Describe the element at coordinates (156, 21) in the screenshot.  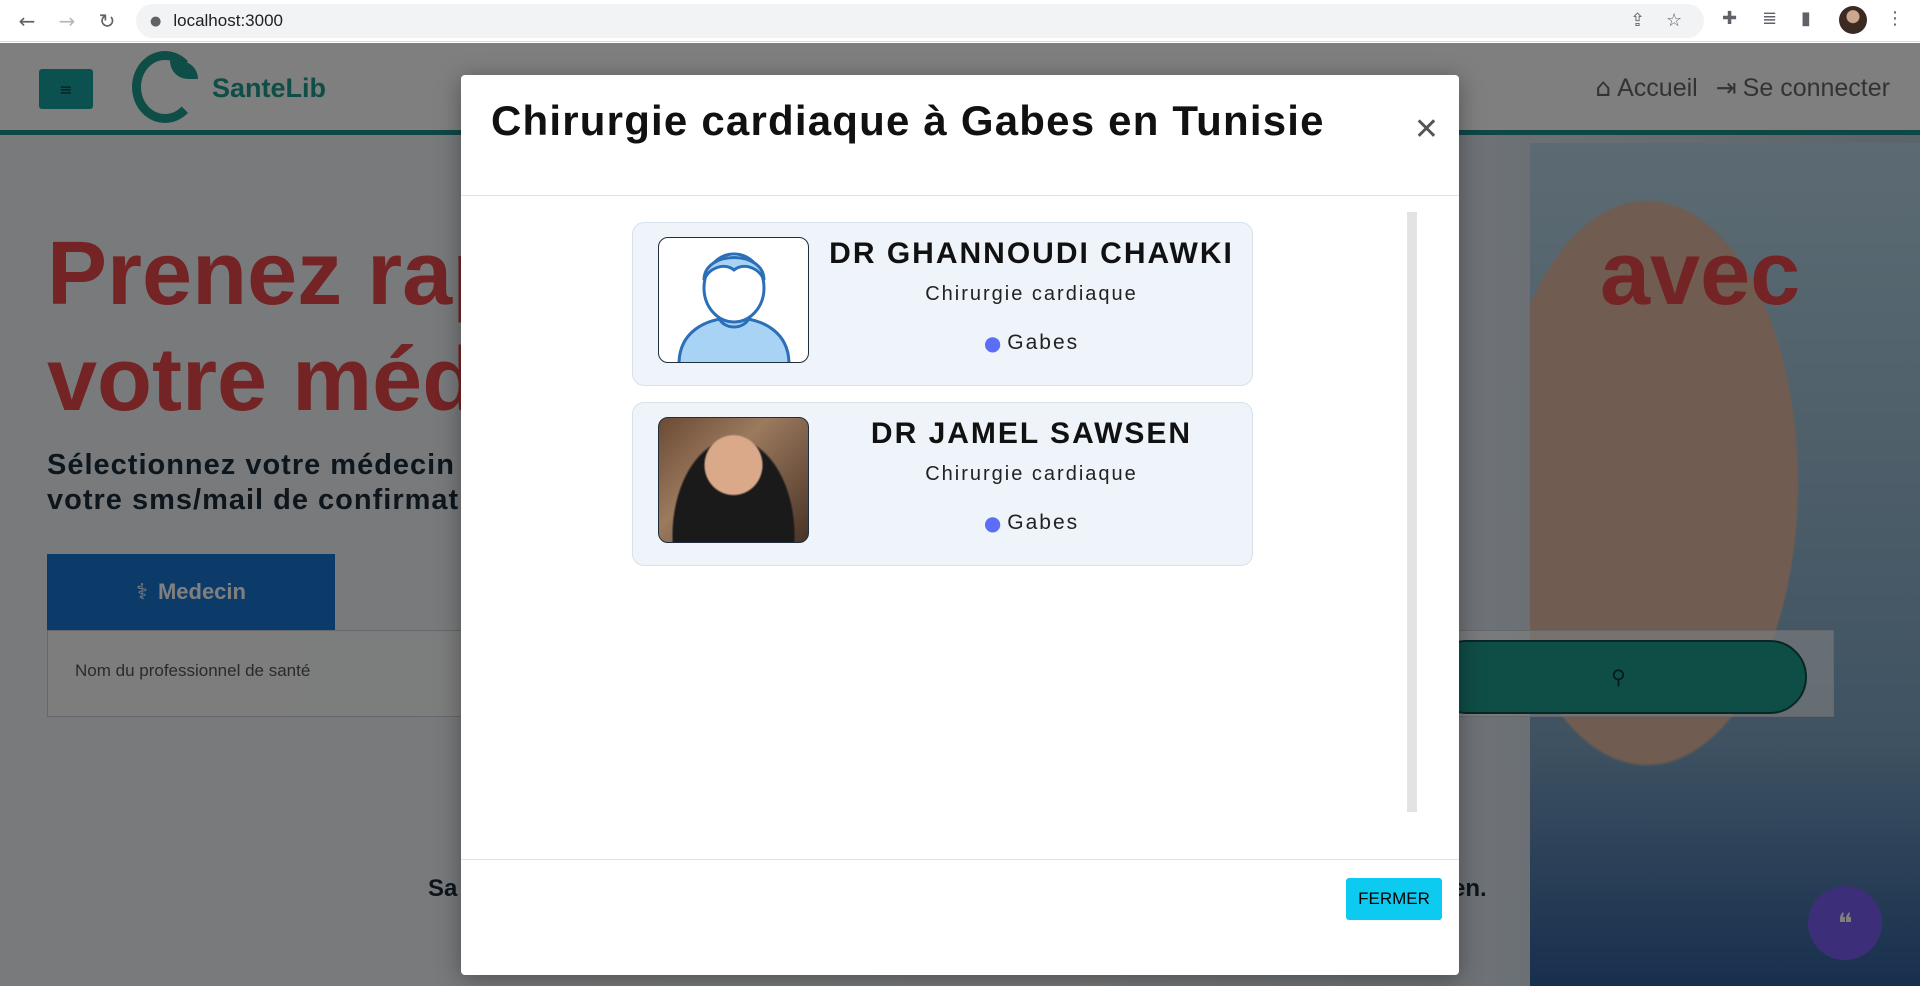
I see `lock-icon: ●` at that location.